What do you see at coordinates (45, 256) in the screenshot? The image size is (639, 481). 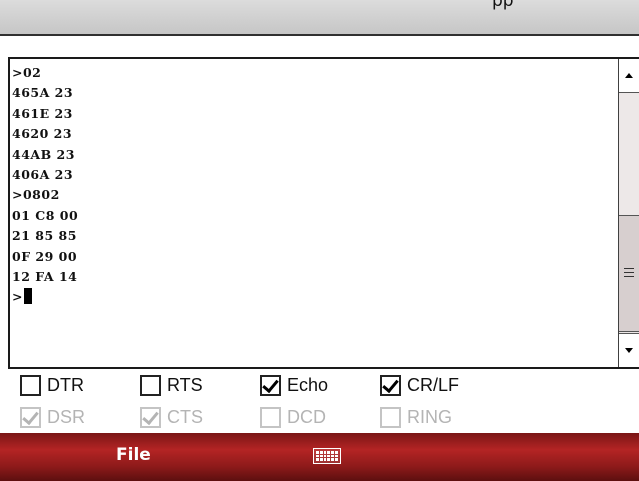 I see `terminal-line: 0F 29 00` at bounding box center [45, 256].